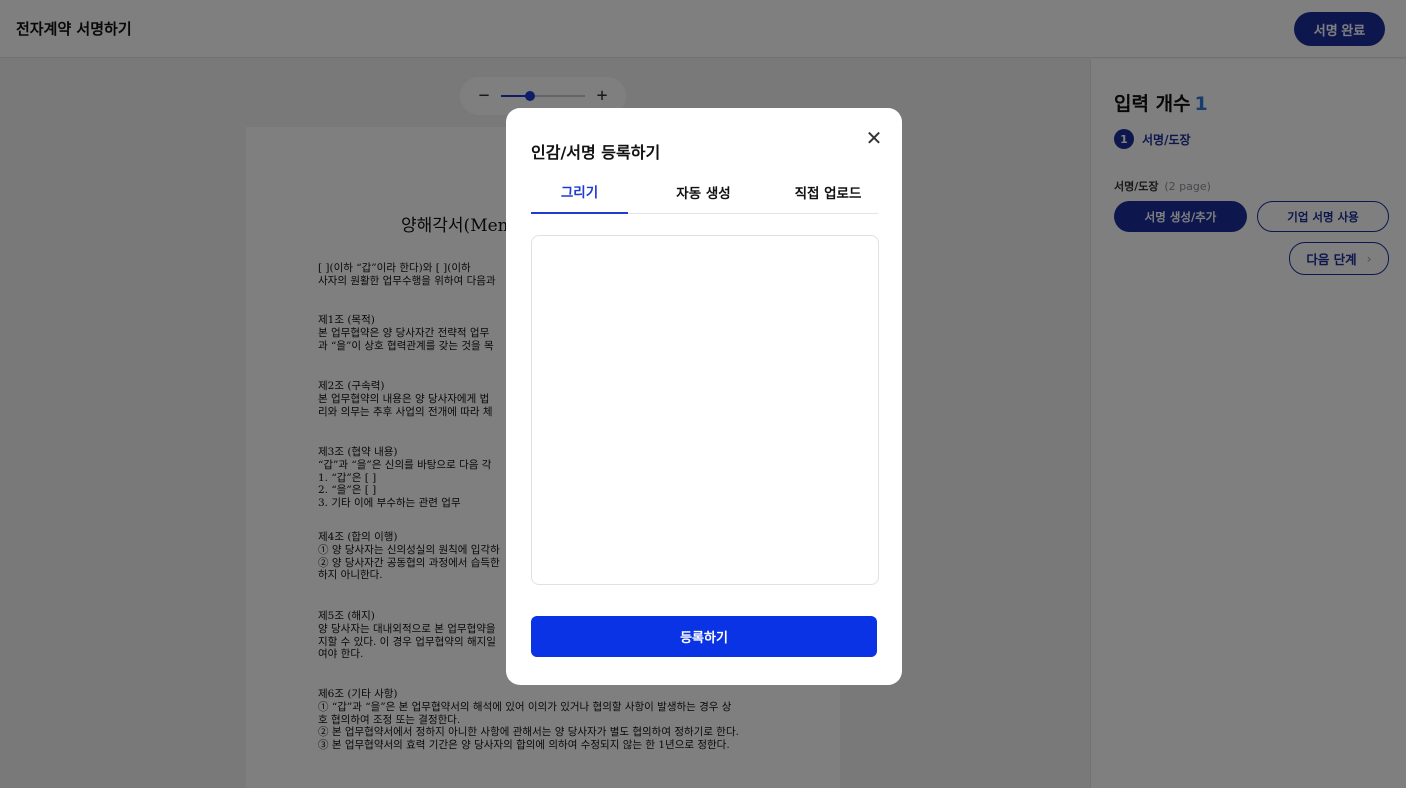 This screenshot has width=1406, height=788. Describe the element at coordinates (705, 410) in the screenshot. I see `signature-drawing-canvas` at that location.